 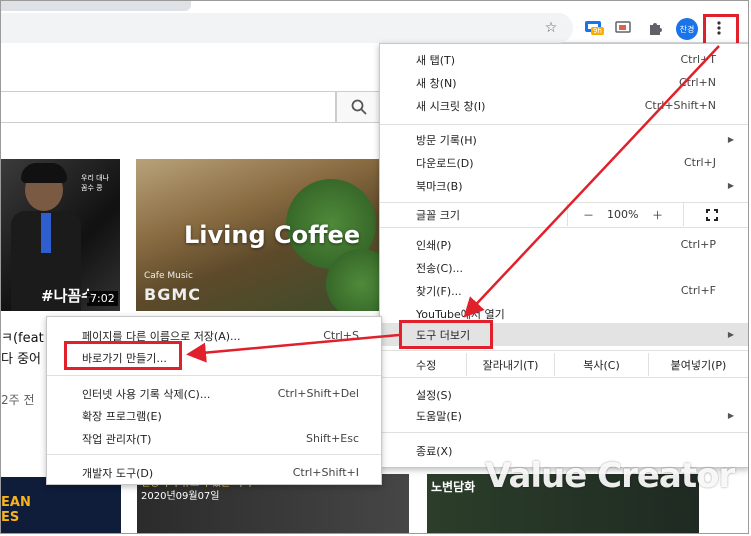 I want to click on menu-item-label: 방문 기록(H), so click(x=446, y=140).